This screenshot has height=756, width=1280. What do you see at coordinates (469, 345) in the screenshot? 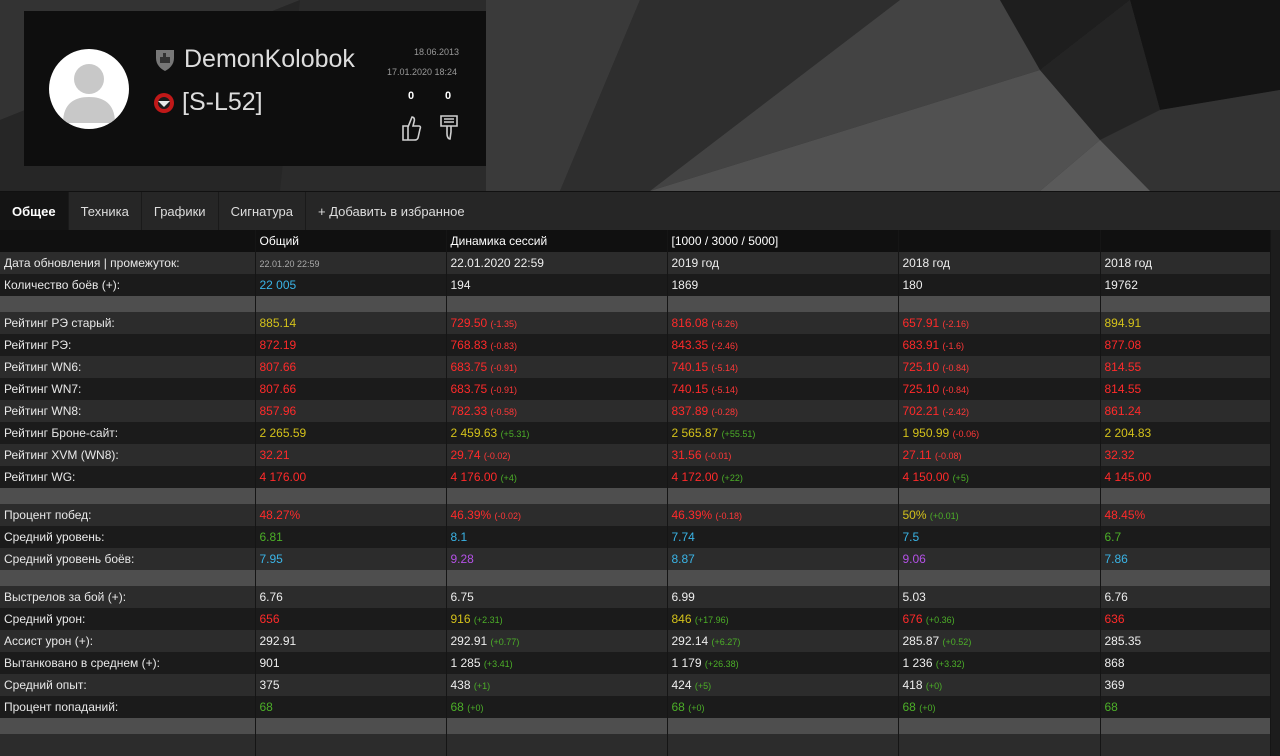
I see `stat-value: 768.83` at bounding box center [469, 345].